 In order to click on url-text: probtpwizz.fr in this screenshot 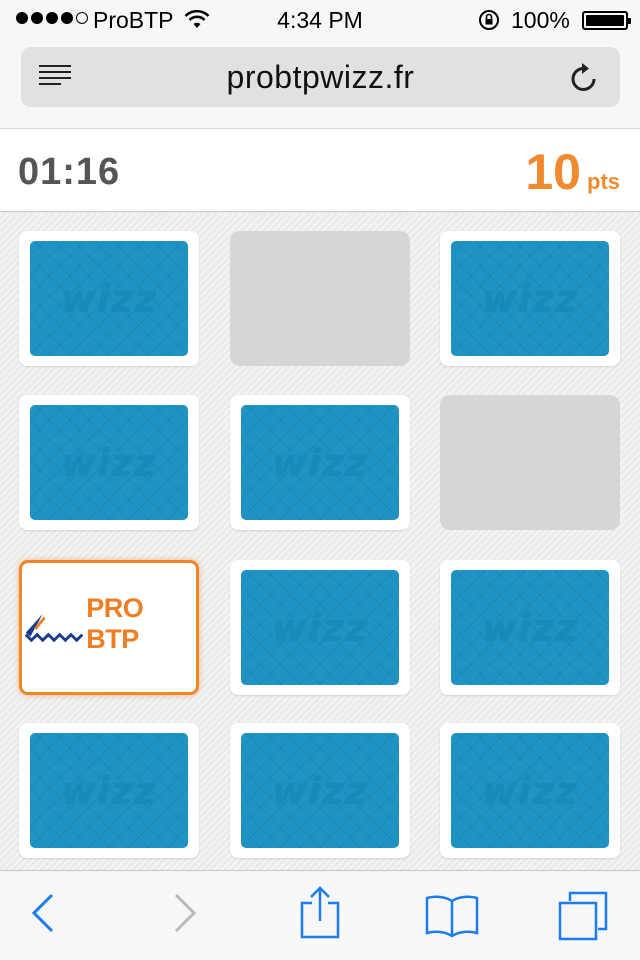, I will do `click(320, 77)`.